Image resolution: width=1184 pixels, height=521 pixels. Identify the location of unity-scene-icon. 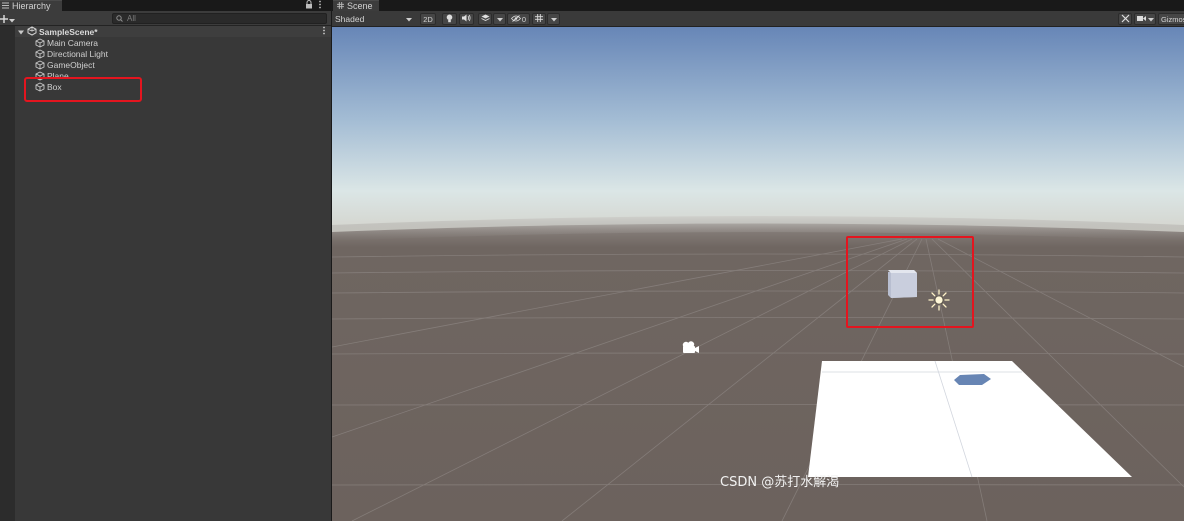
(32, 31).